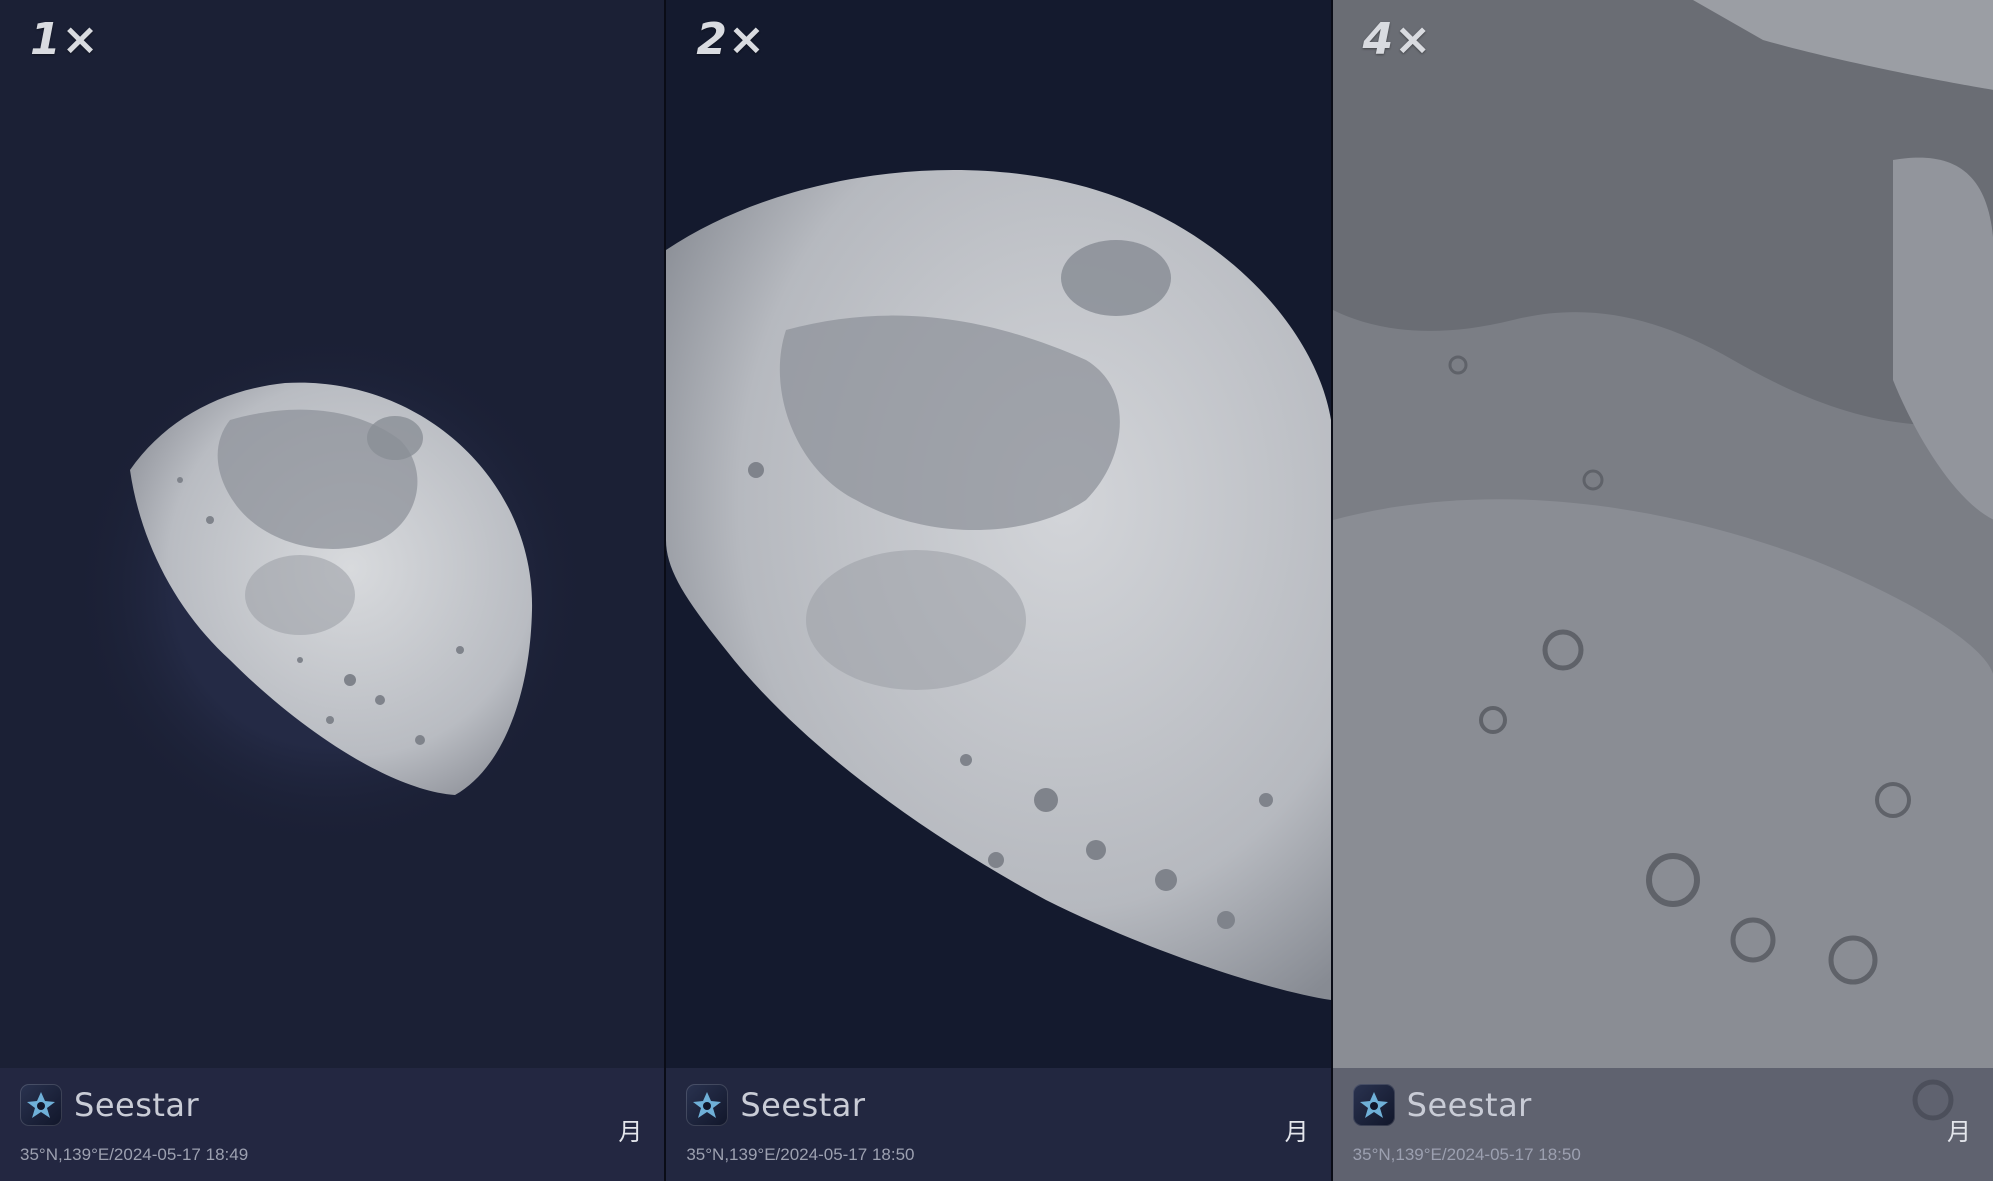 The height and width of the screenshot is (1181, 1993). What do you see at coordinates (731, 39) in the screenshot?
I see `zoom-level-label: 2×` at bounding box center [731, 39].